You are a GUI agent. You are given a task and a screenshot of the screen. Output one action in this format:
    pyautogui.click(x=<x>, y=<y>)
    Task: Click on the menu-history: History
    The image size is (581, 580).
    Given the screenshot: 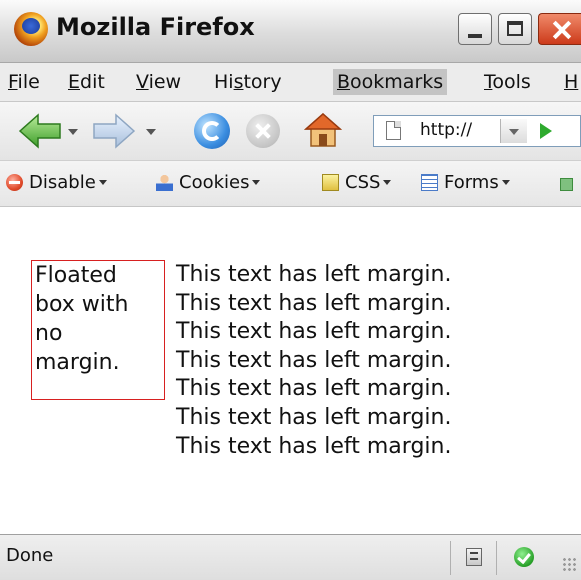 What is the action you would take?
    pyautogui.click(x=248, y=82)
    